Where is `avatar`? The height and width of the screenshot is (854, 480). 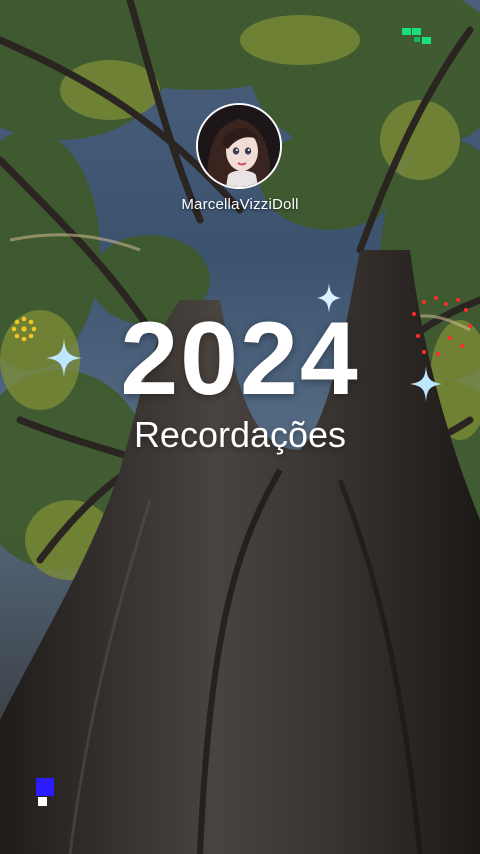
avatar is located at coordinates (239, 146).